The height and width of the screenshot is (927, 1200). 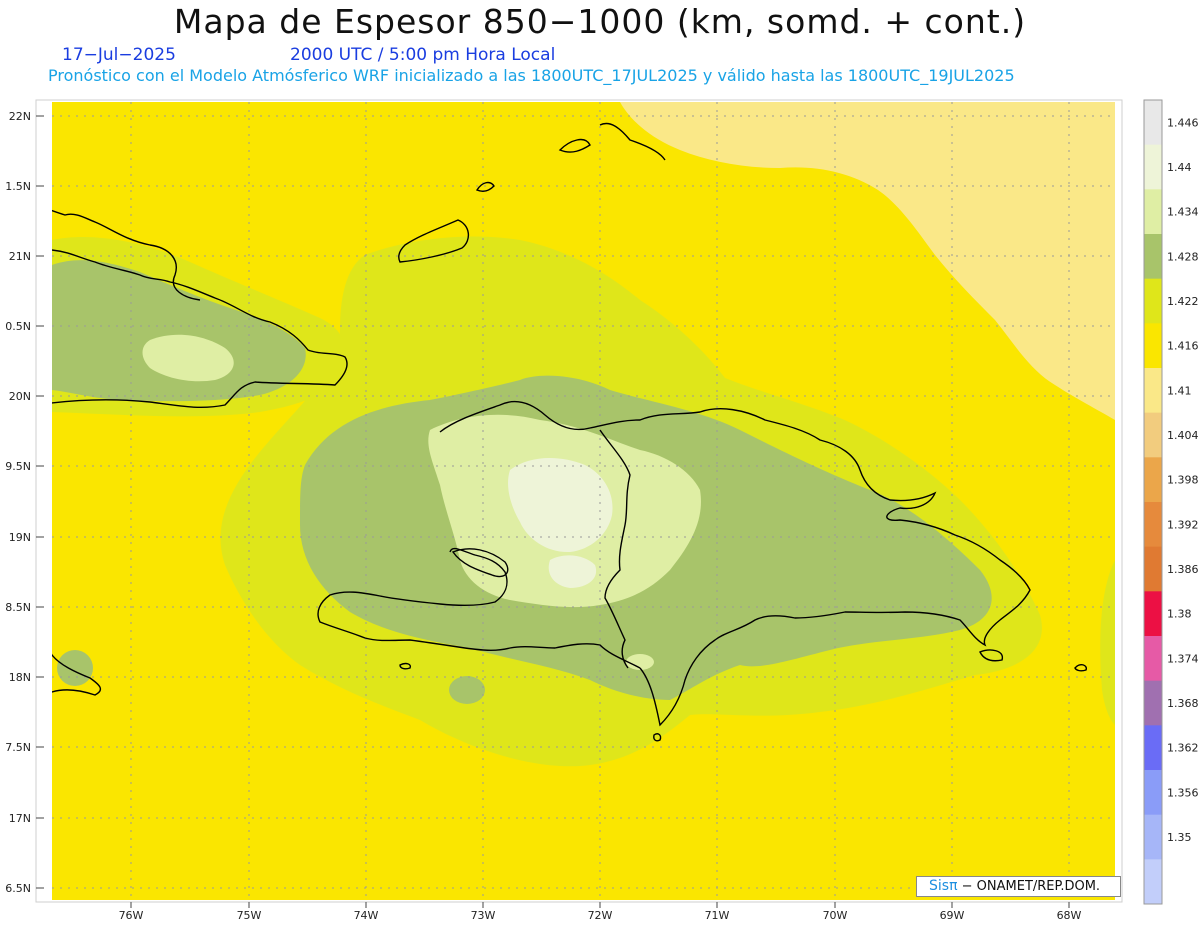 I want to click on colorbar-label: 1.422, so click(x=1183, y=301).